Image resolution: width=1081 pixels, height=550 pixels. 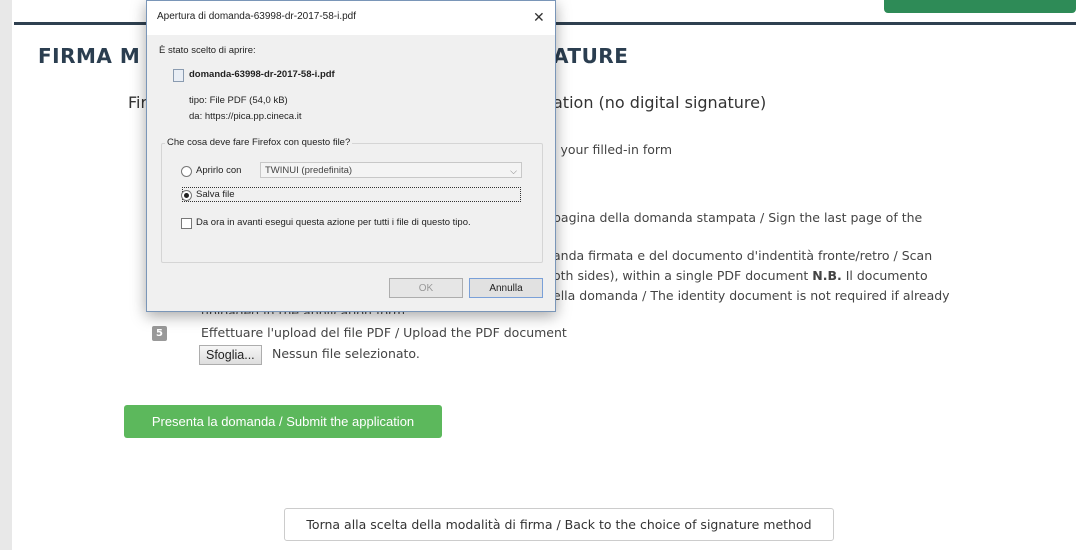 I want to click on file-source-line: da: https://pica.pp.cineca.it, so click(x=245, y=116).